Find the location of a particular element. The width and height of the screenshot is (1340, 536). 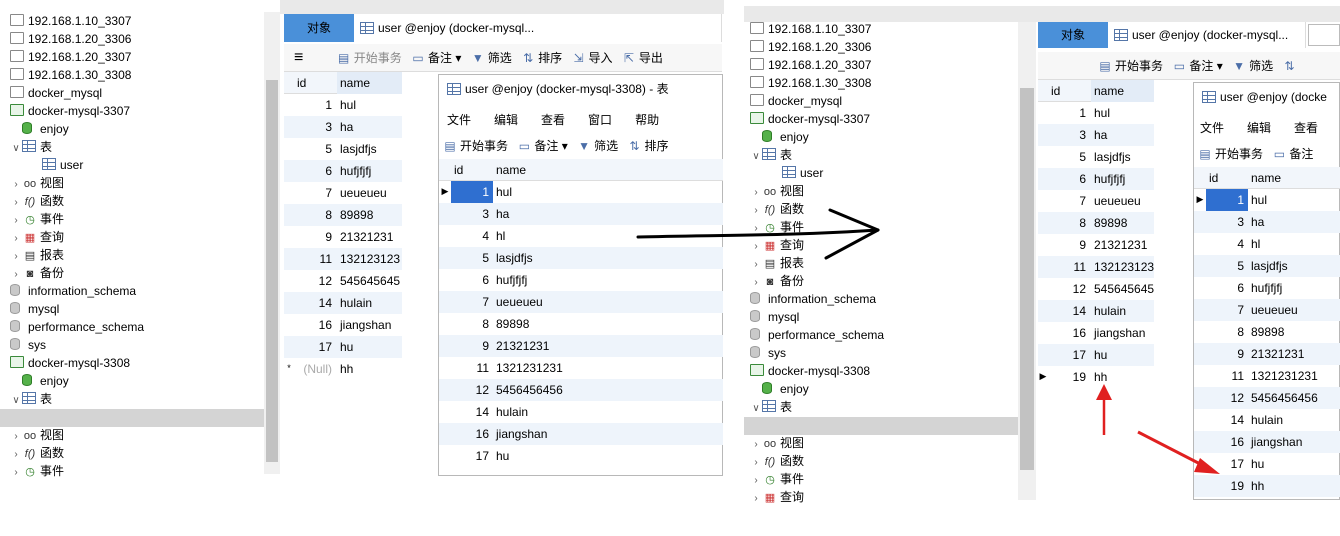

left-tree-item: user is located at coordinates (56, 165).